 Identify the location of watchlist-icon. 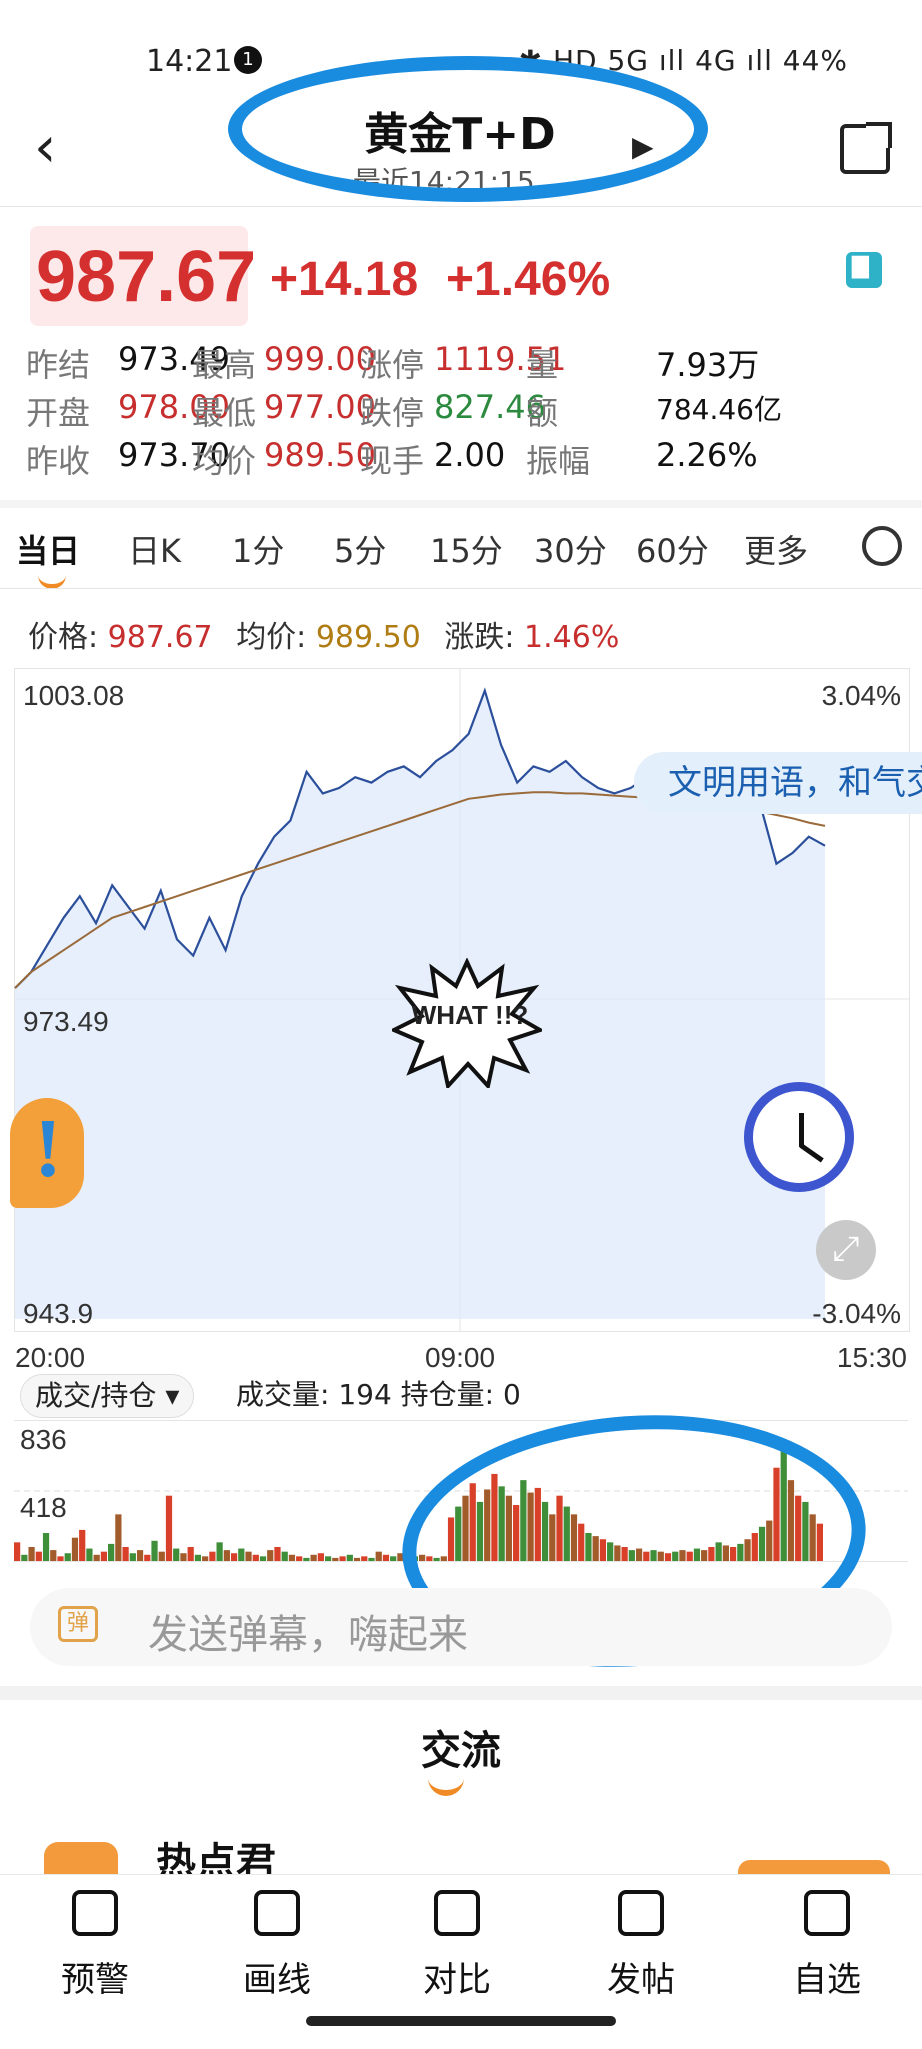
(827, 1913).